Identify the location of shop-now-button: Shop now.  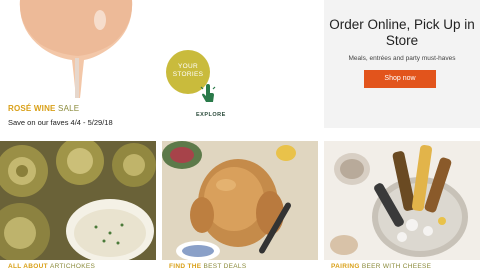
(400, 79).